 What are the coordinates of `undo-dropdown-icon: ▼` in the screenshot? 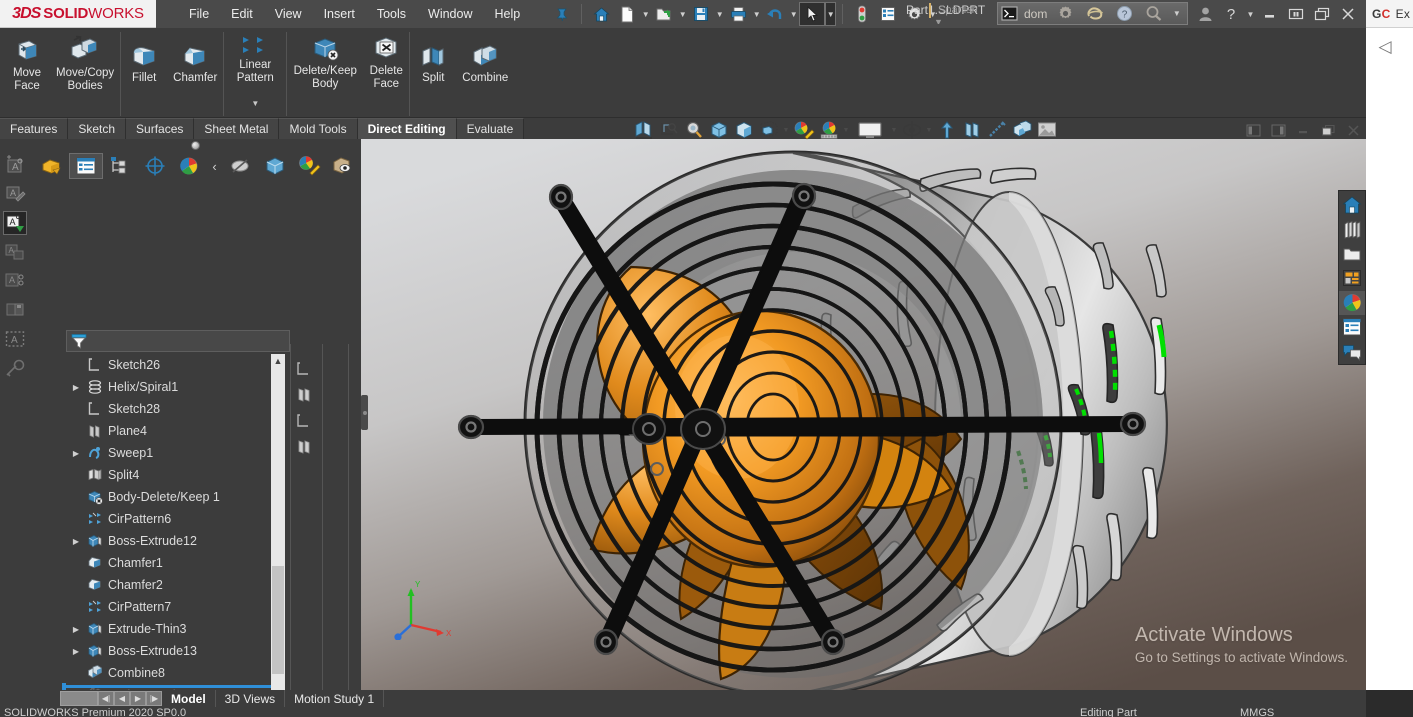 It's located at (793, 14).